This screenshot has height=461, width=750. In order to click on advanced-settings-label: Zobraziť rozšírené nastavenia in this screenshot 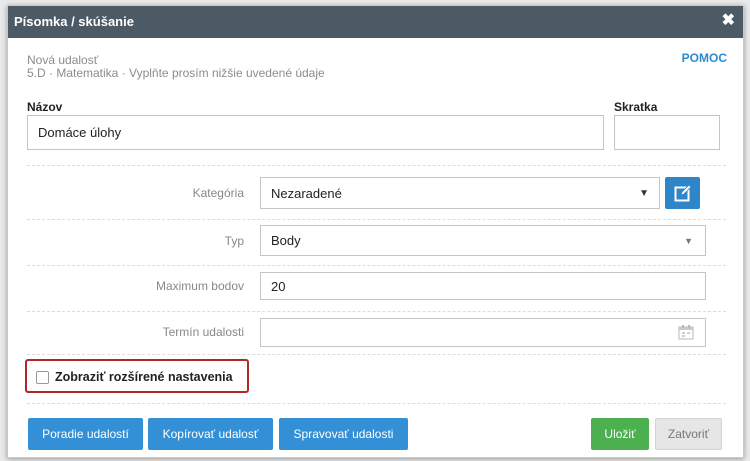, I will do `click(144, 377)`.